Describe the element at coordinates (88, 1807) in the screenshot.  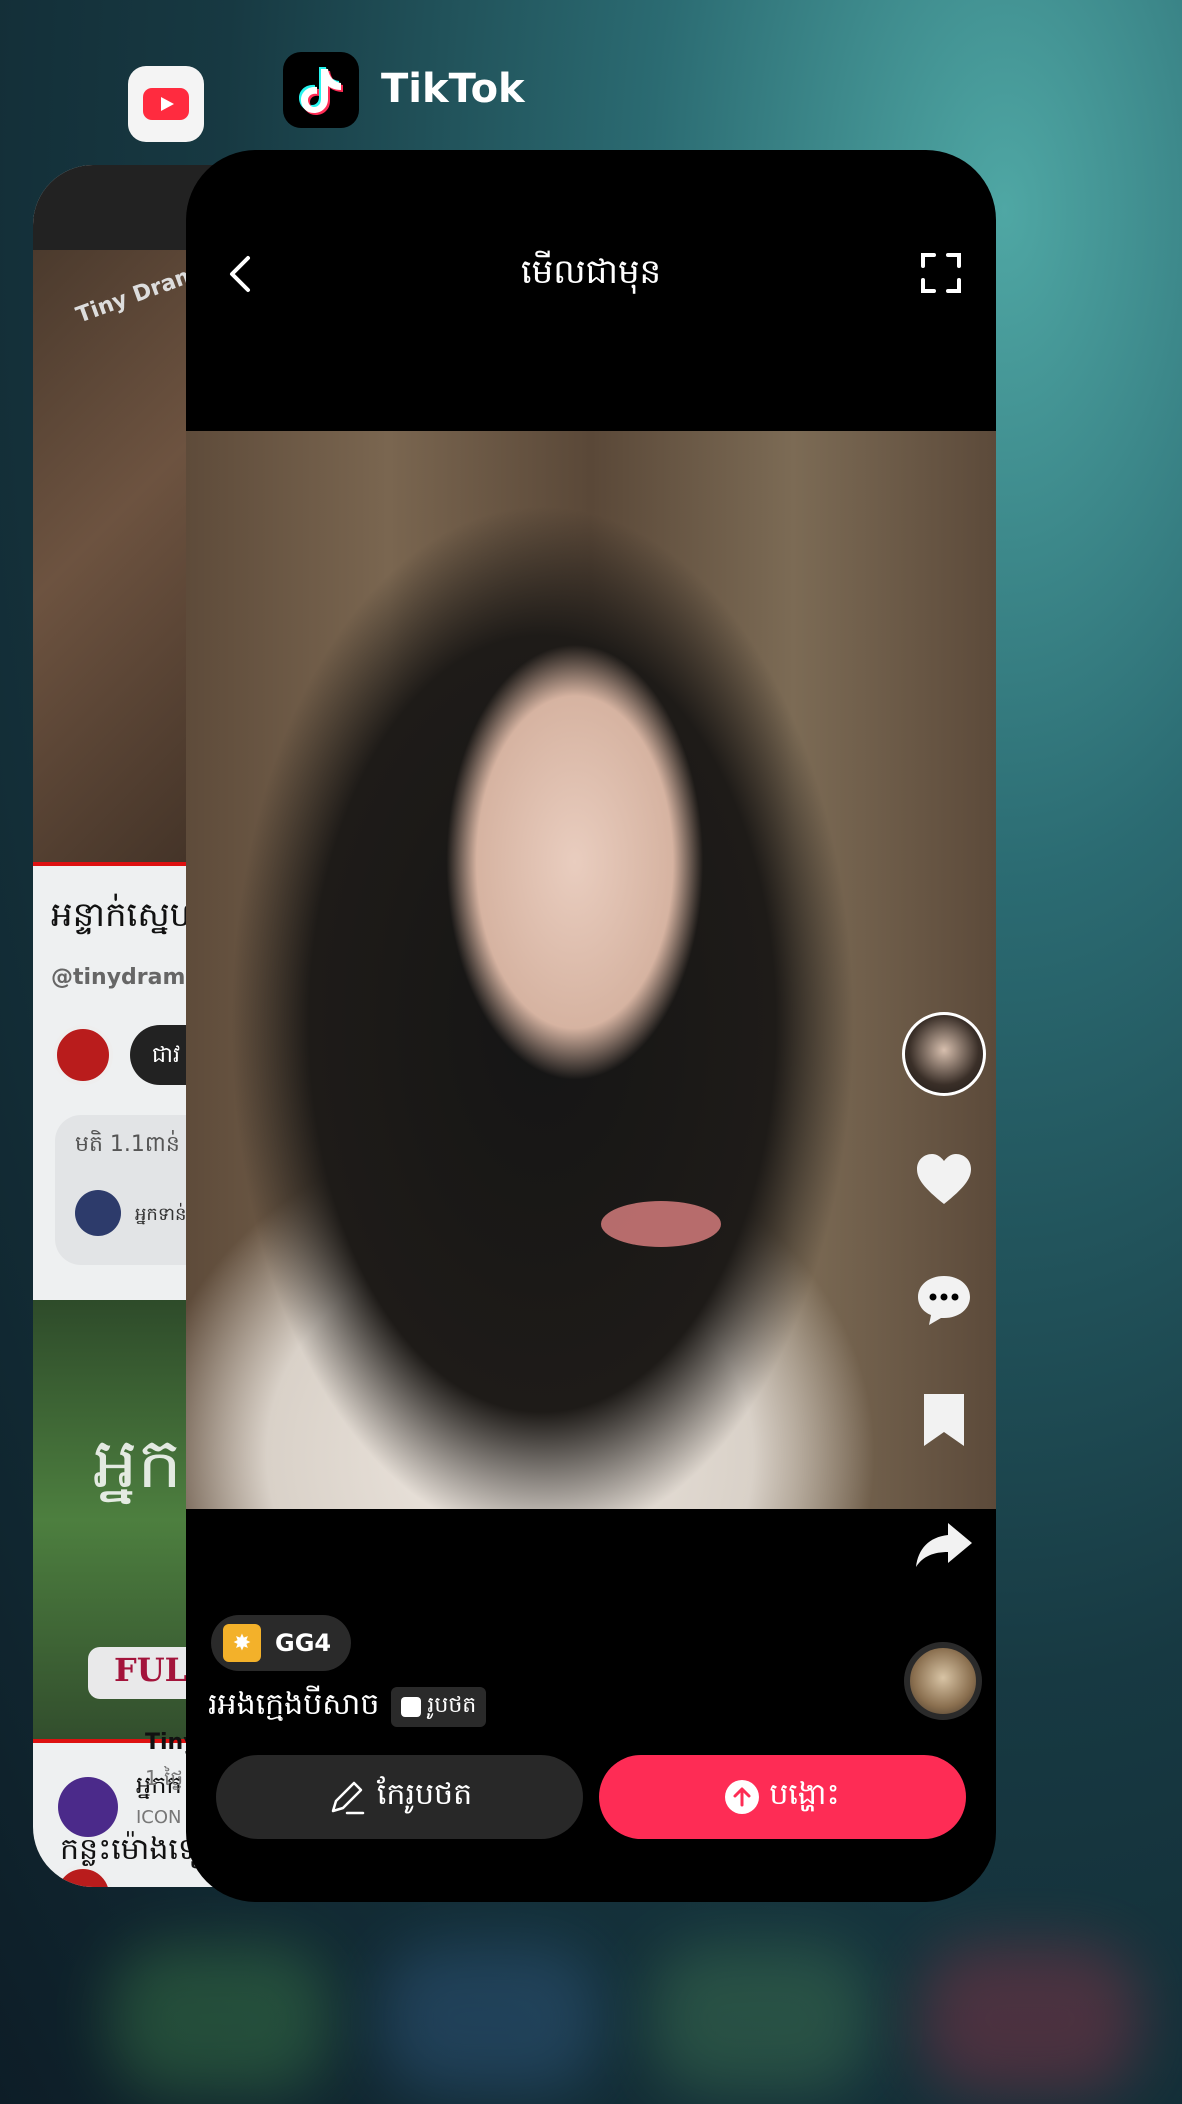
I see `ad-channel-avatar` at that location.